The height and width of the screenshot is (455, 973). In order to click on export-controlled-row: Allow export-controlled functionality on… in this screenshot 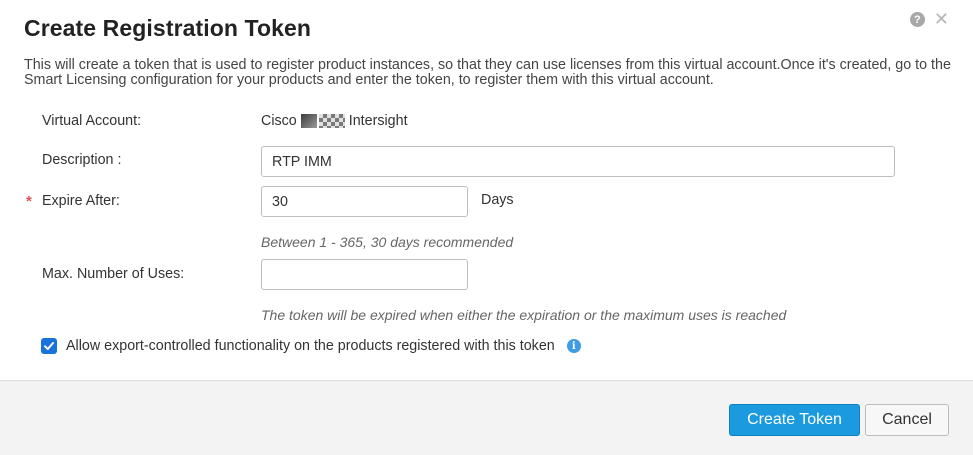, I will do `click(311, 346)`.